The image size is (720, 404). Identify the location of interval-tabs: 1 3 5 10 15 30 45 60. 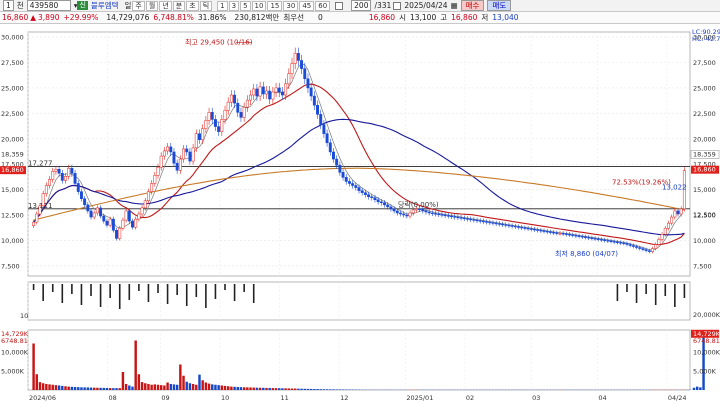
(273, 5).